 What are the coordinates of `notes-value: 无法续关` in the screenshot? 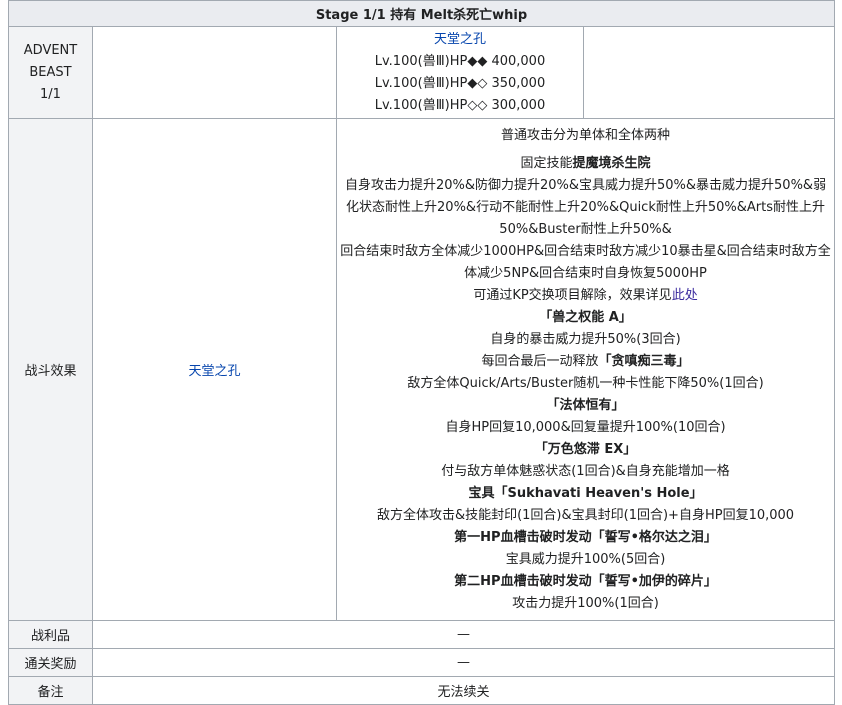 It's located at (463, 690).